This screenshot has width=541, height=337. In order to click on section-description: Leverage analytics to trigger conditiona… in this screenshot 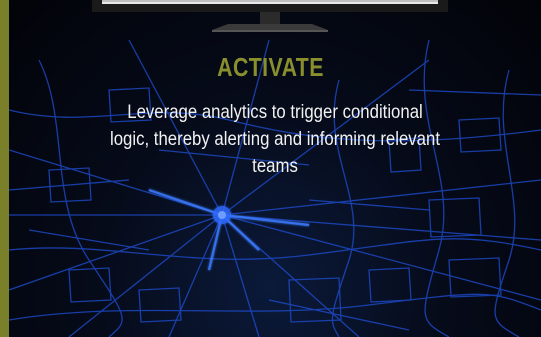, I will do `click(275, 139)`.